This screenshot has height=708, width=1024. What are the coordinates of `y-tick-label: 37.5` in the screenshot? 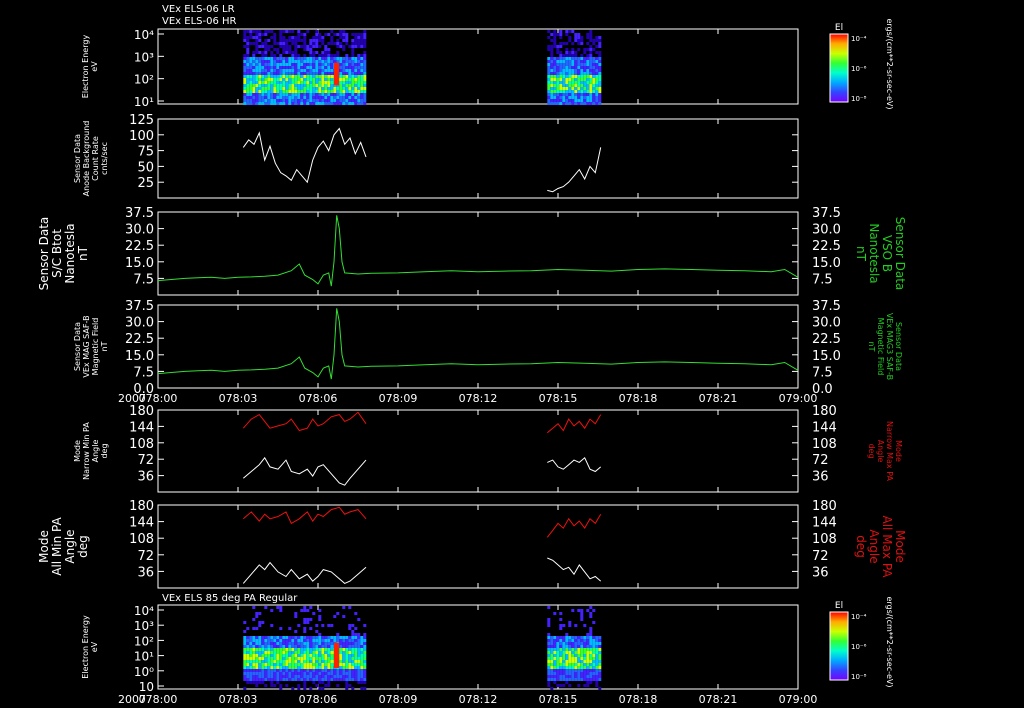 It's located at (139, 306).